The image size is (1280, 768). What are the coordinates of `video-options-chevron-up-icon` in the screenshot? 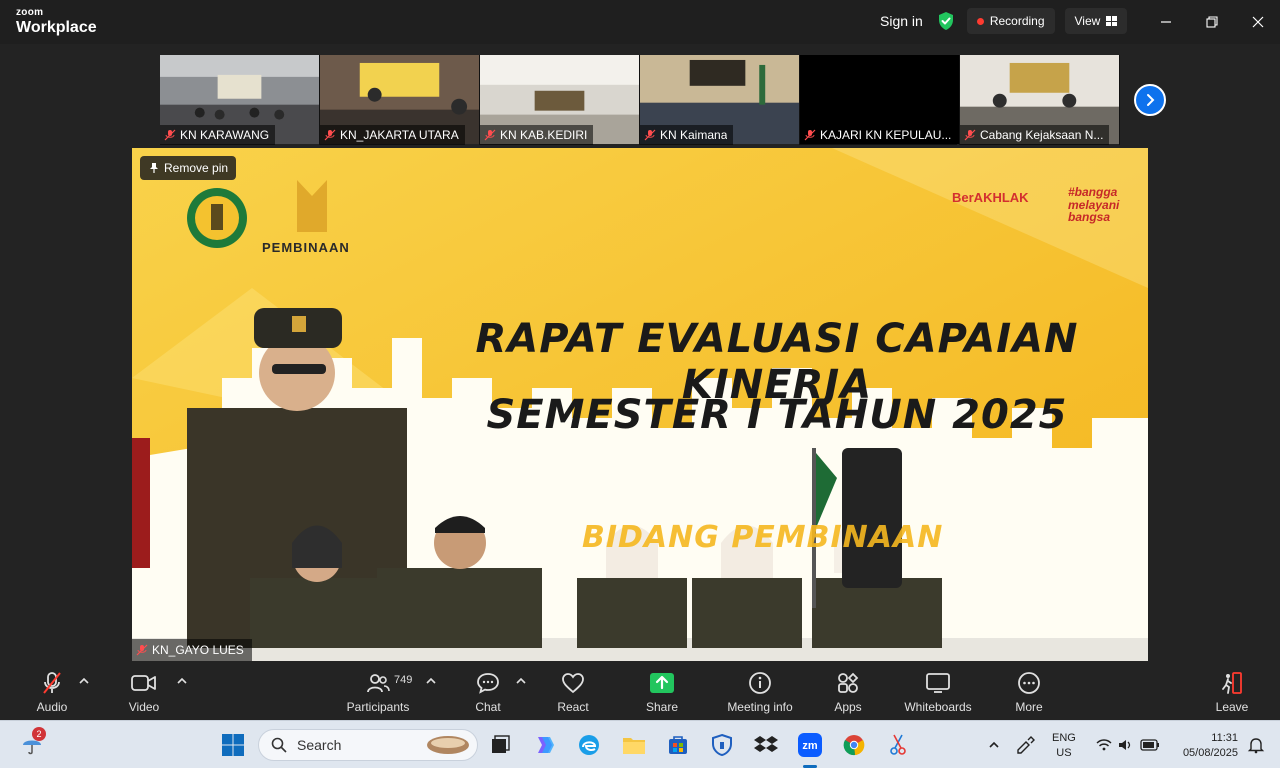 It's located at (182, 681).